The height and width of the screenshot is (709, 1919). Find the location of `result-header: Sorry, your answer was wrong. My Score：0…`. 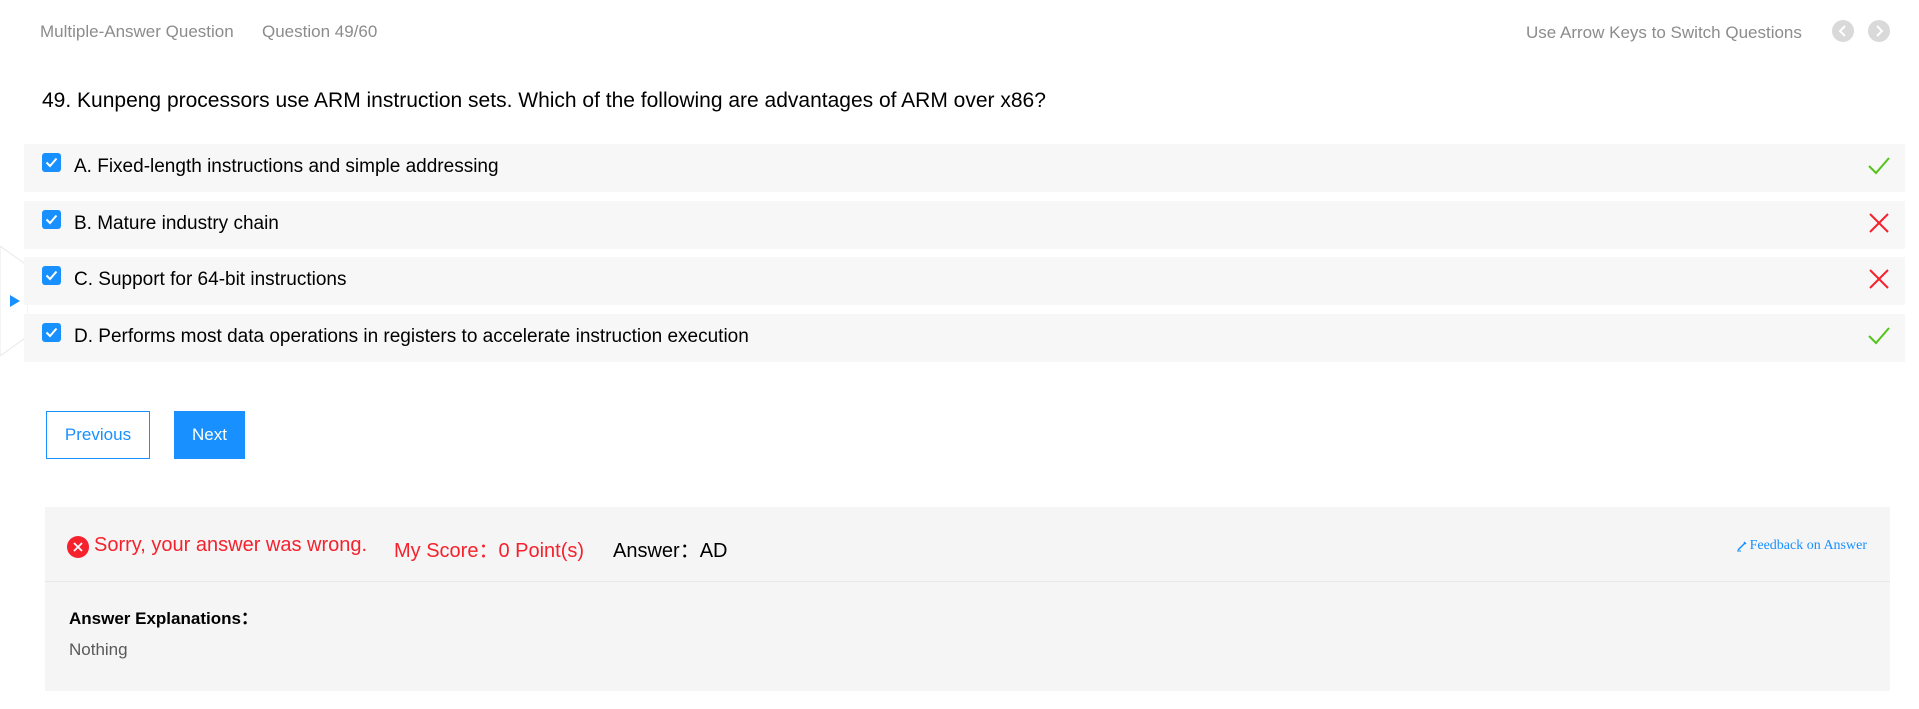

result-header: Sorry, your answer was wrong. My Score：0… is located at coordinates (967, 544).